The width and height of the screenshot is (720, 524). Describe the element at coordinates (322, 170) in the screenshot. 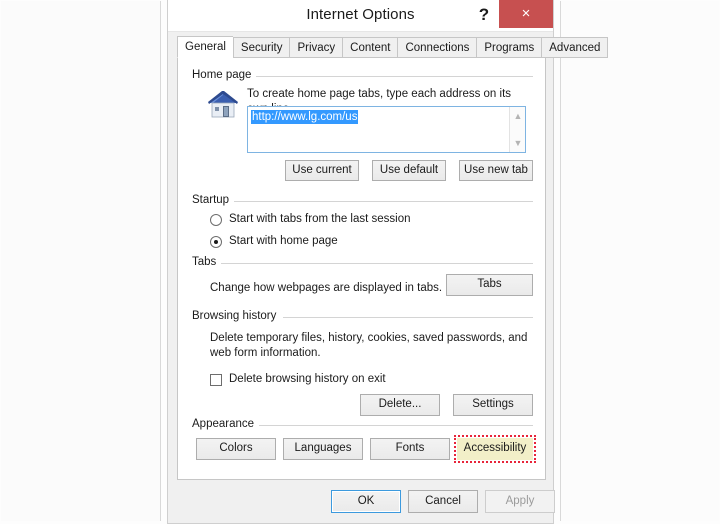

I see `use-current-button: Use current` at that location.